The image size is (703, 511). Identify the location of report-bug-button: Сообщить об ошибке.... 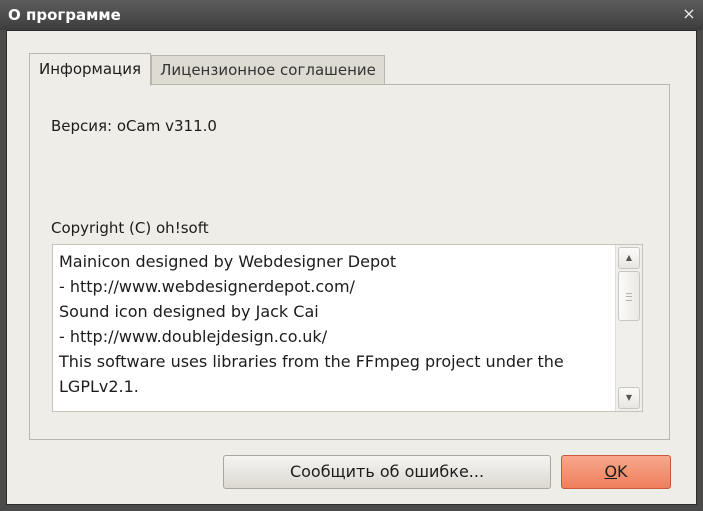
(387, 472).